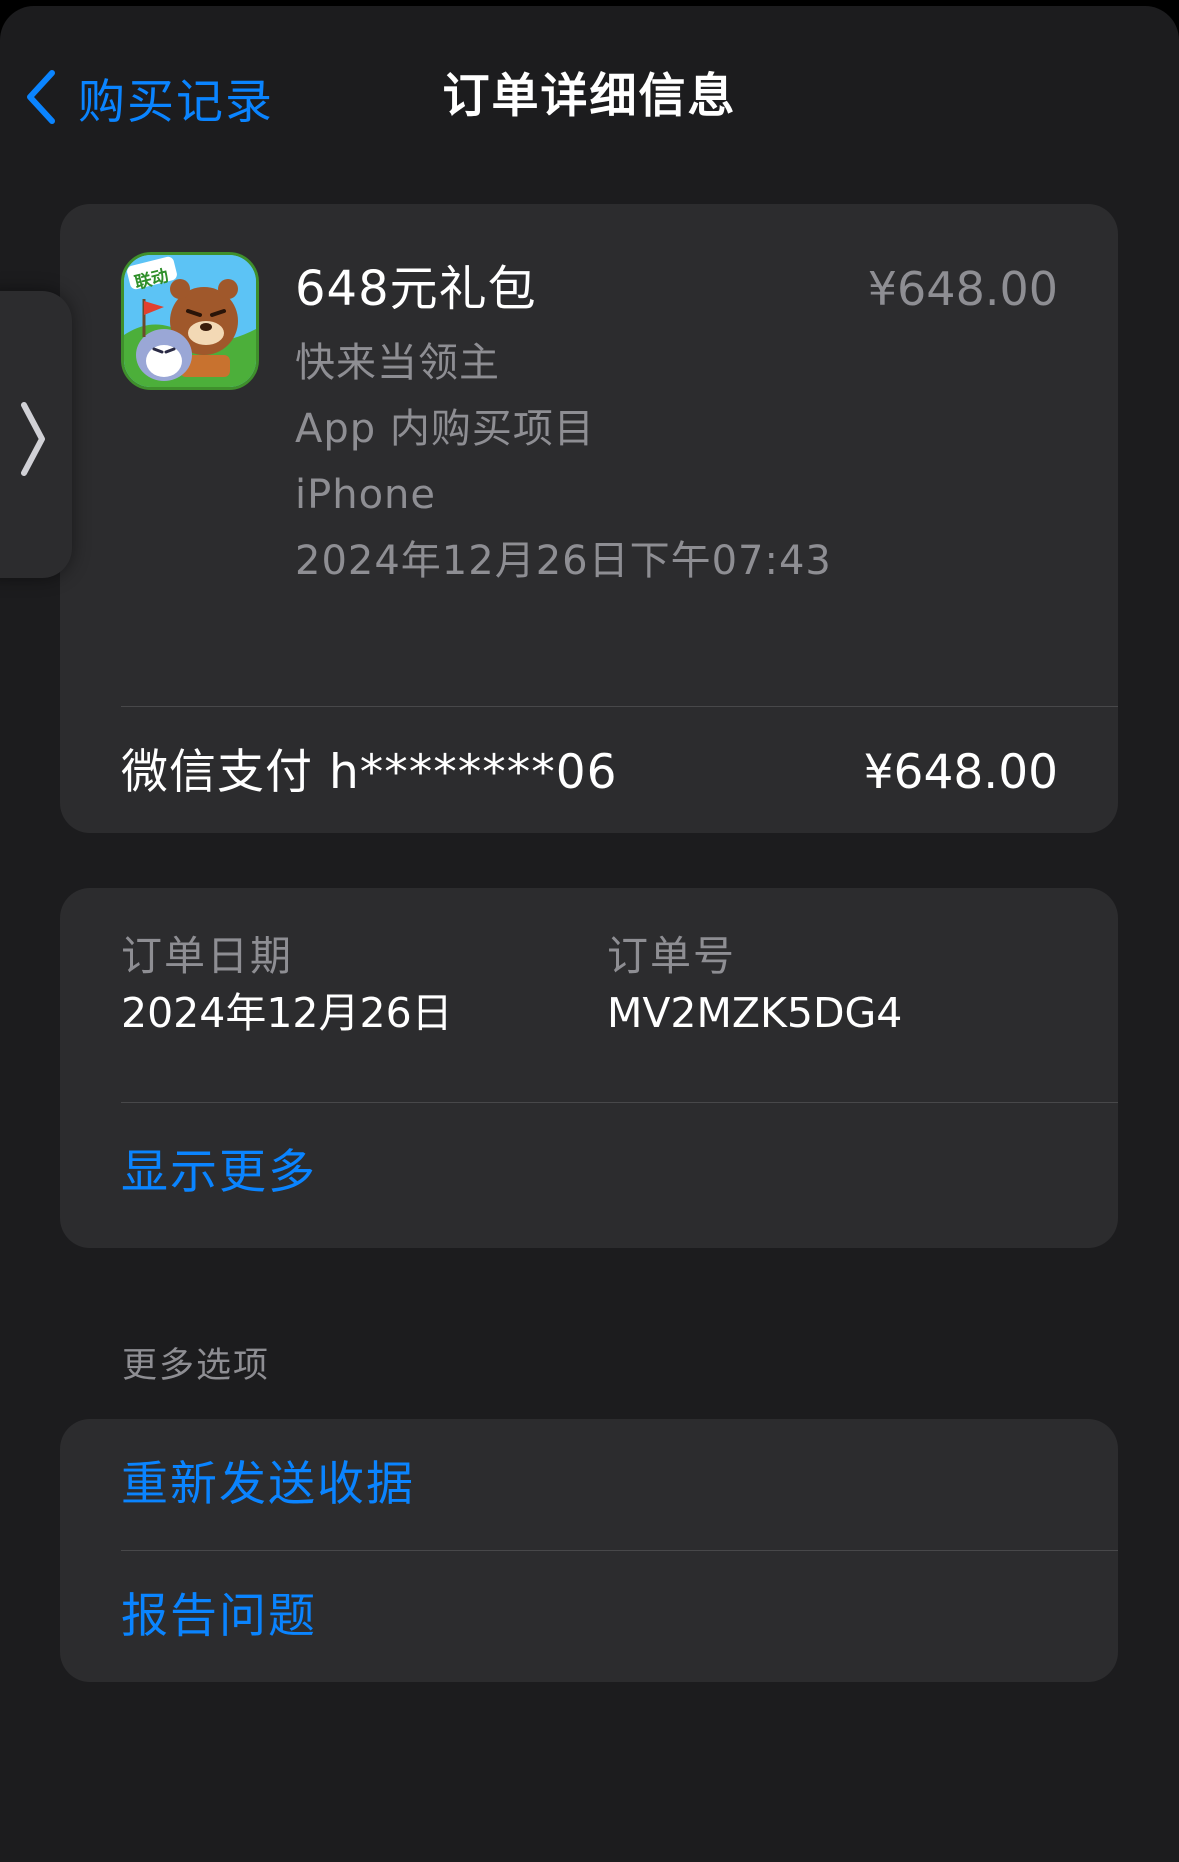  What do you see at coordinates (671, 956) in the screenshot?
I see `order-id-label: 订单号` at bounding box center [671, 956].